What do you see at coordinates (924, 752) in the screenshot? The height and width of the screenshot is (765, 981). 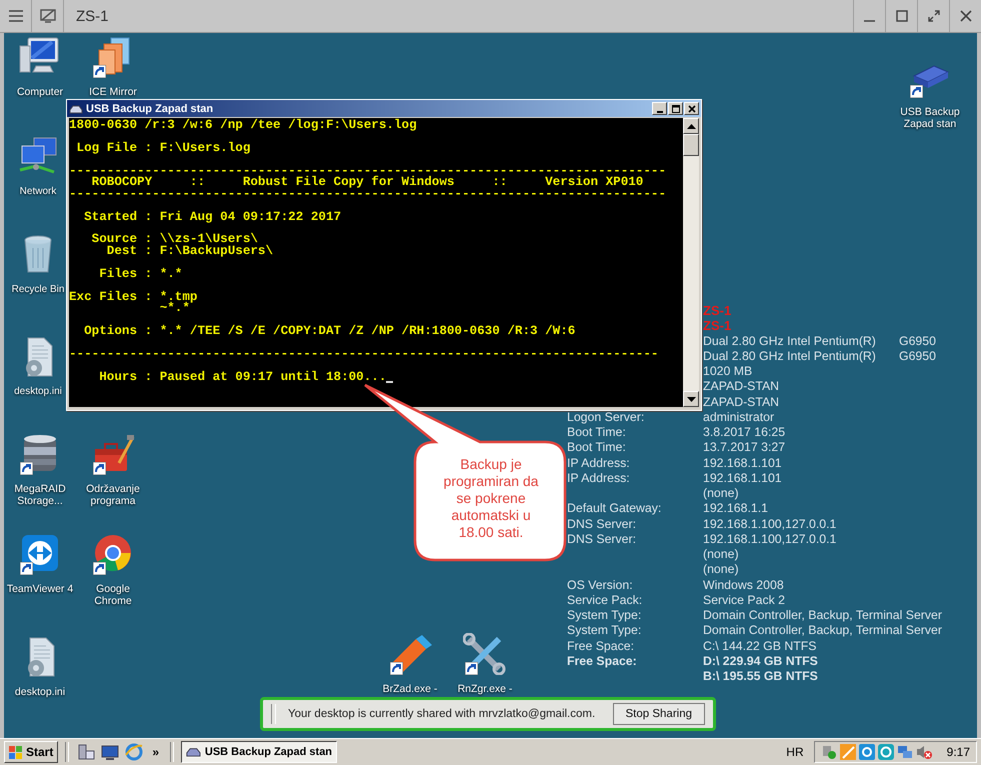 I see `speaker-muted-icon` at bounding box center [924, 752].